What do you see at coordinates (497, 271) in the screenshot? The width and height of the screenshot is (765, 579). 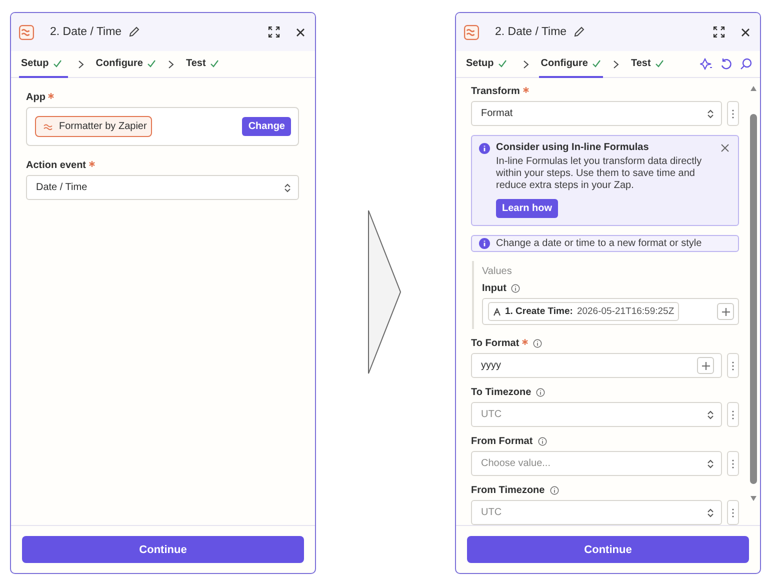 I see `group-title: Values` at bounding box center [497, 271].